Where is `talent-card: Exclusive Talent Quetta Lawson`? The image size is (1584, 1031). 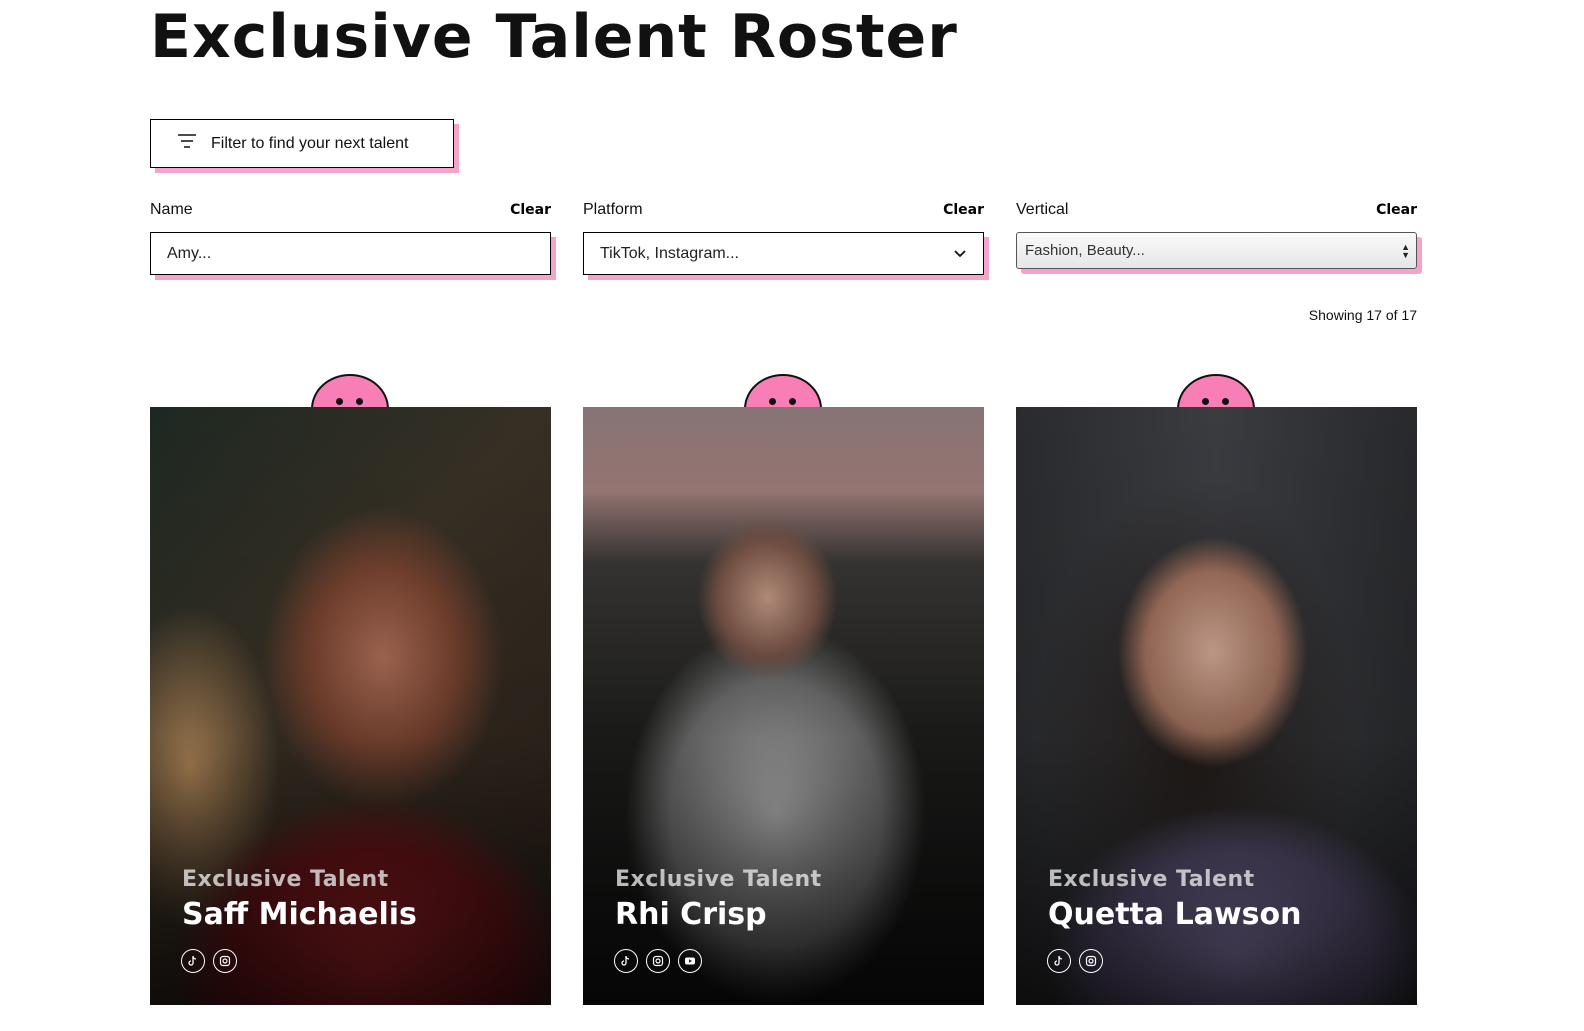 talent-card: Exclusive Talent Quetta Lawson is located at coordinates (1216, 706).